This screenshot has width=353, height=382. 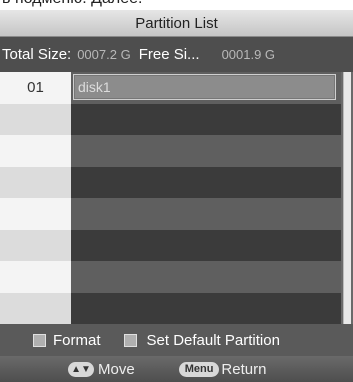 I want to click on total-size-value: 0007.2 G, so click(x=104, y=54).